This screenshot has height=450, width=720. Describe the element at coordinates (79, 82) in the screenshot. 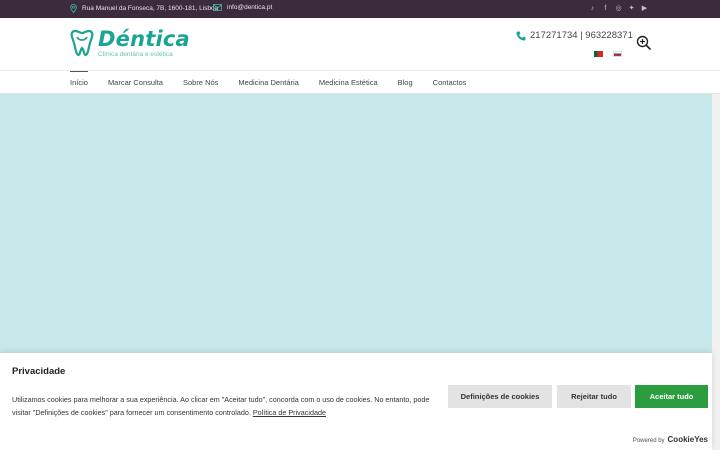

I see `nav-item-inicio: Início` at that location.